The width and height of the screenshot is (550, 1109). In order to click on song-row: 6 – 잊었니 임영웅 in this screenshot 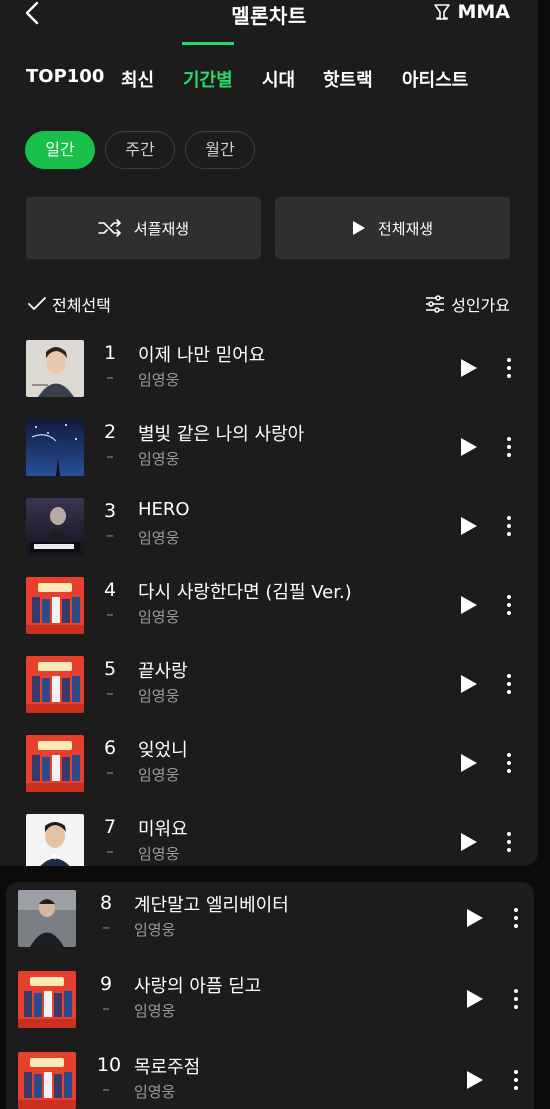, I will do `click(269, 764)`.